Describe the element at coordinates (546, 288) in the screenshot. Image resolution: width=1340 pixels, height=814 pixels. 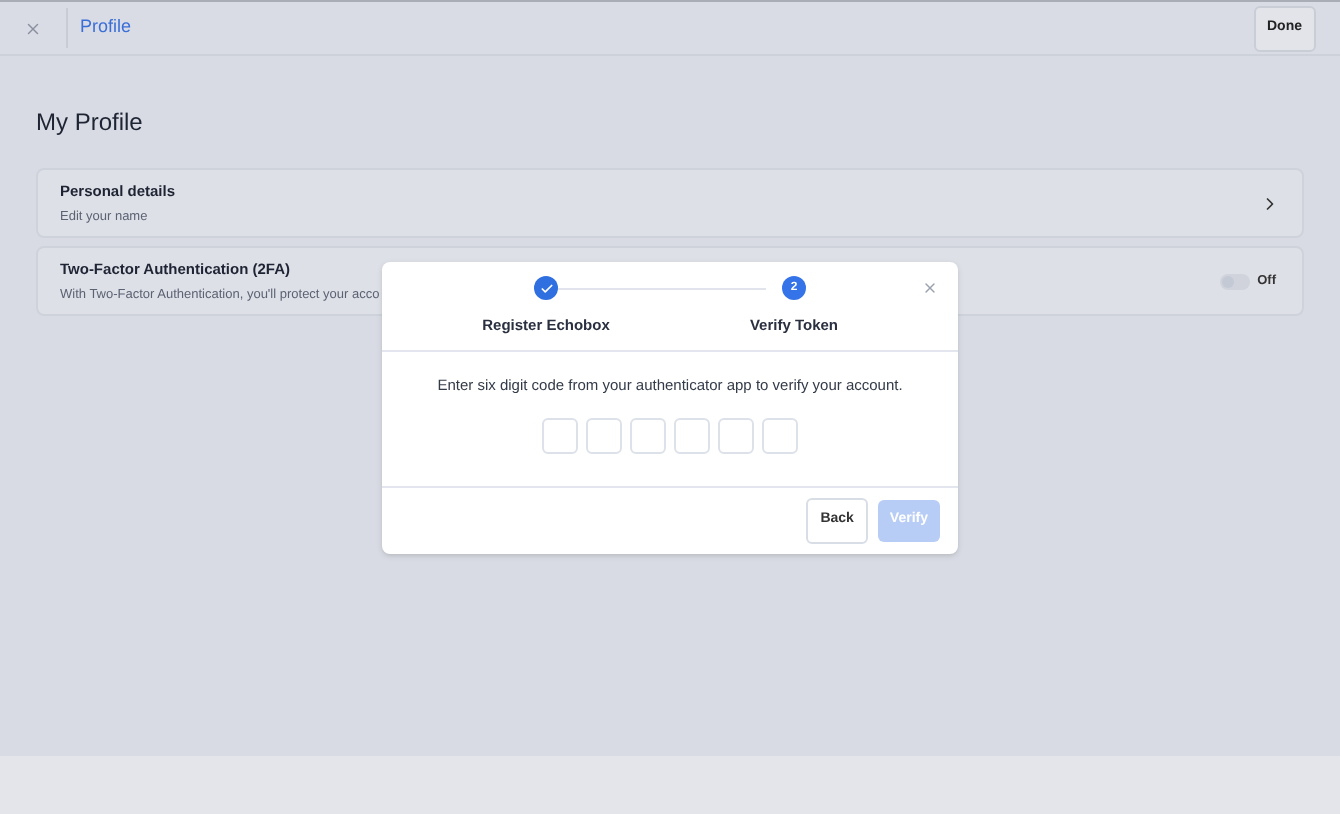
I see `check-icon` at that location.